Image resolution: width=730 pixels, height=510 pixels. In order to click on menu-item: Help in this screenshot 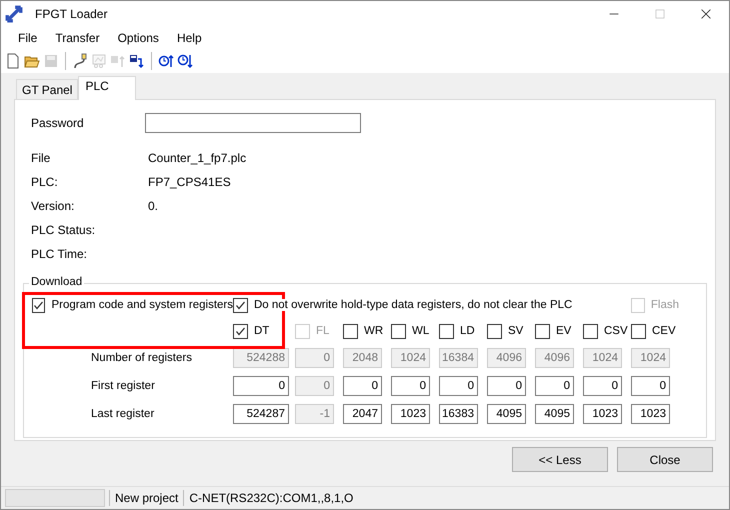, I will do `click(189, 38)`.